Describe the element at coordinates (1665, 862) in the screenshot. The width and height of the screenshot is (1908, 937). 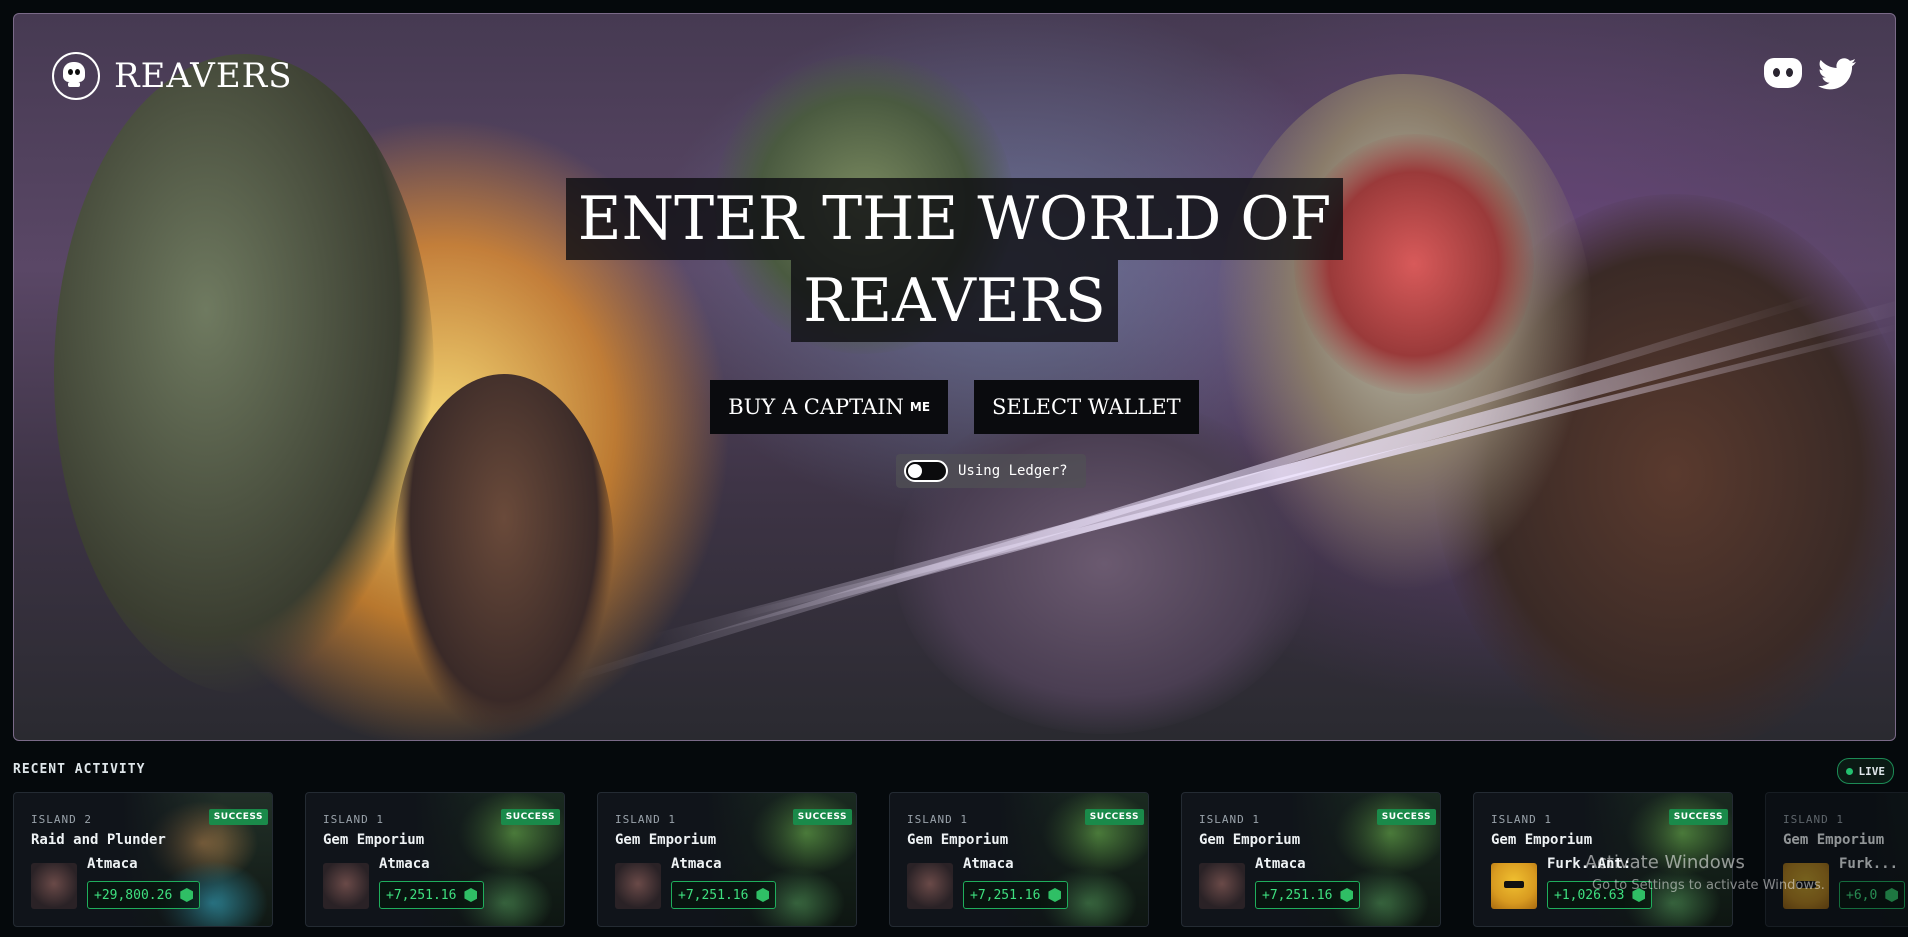
I see `windows-activation-watermark: Activate Windows` at that location.